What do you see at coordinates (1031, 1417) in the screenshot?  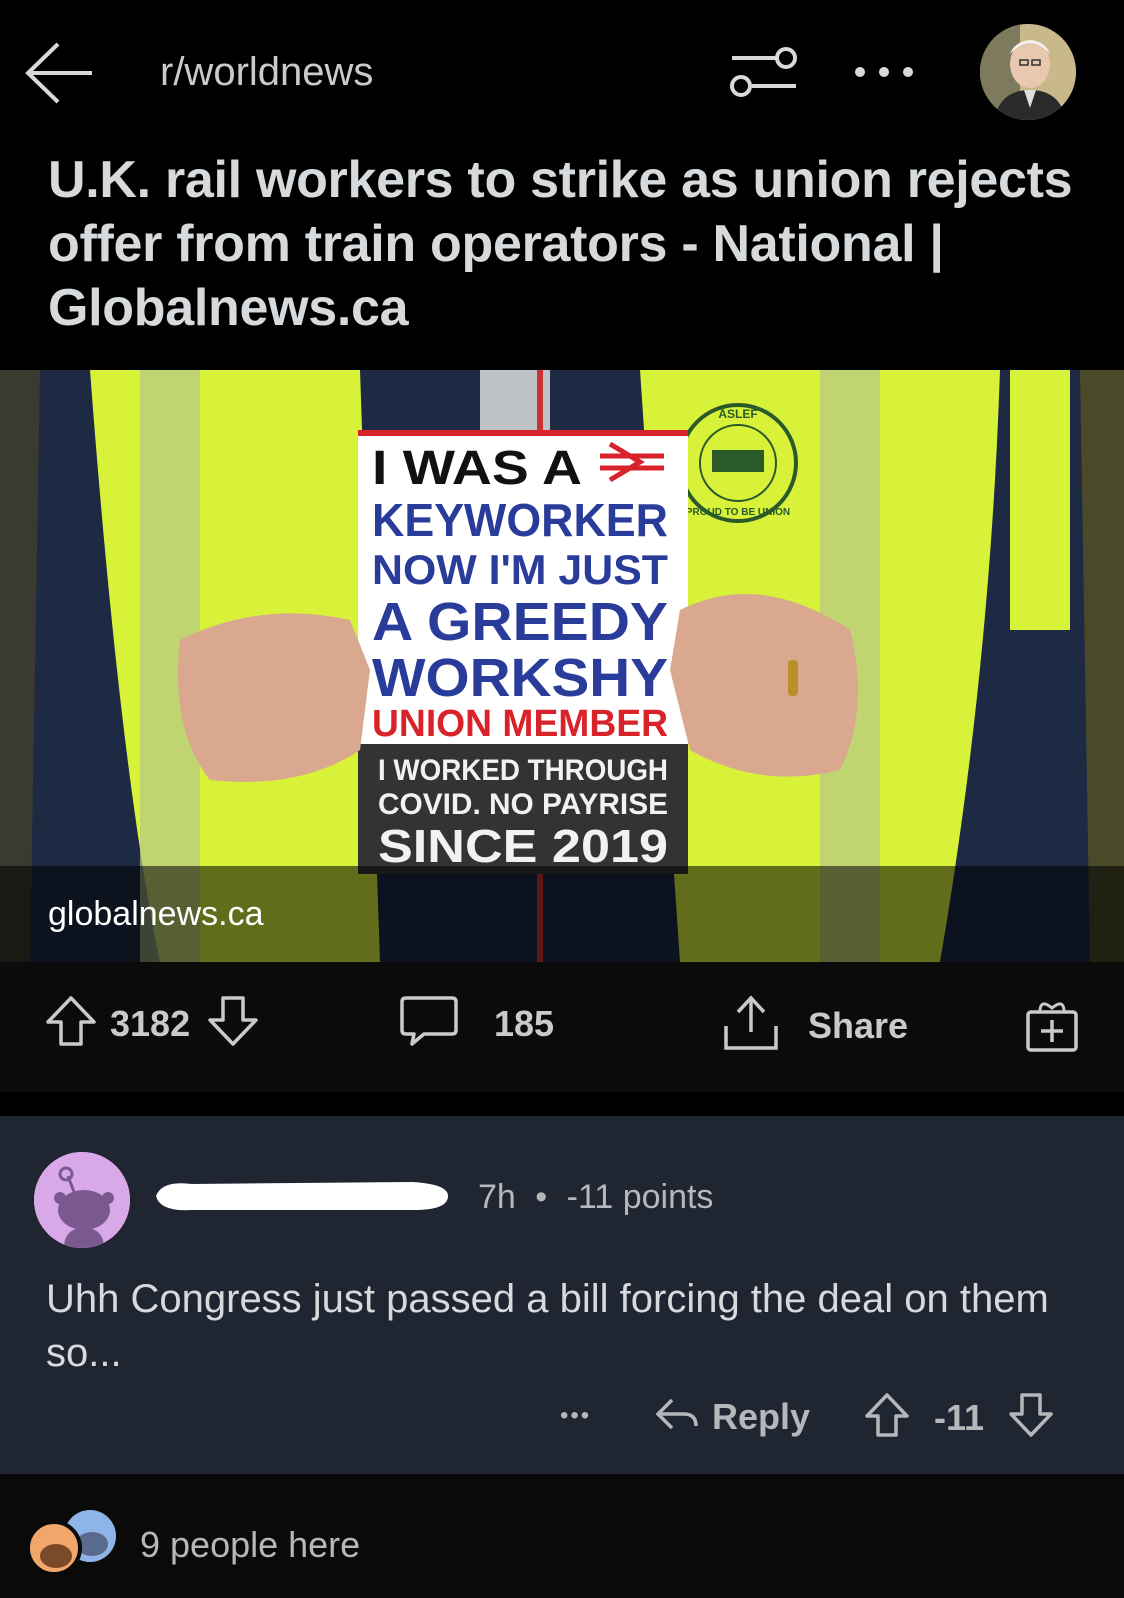 I see `comment-downvote-icon` at bounding box center [1031, 1417].